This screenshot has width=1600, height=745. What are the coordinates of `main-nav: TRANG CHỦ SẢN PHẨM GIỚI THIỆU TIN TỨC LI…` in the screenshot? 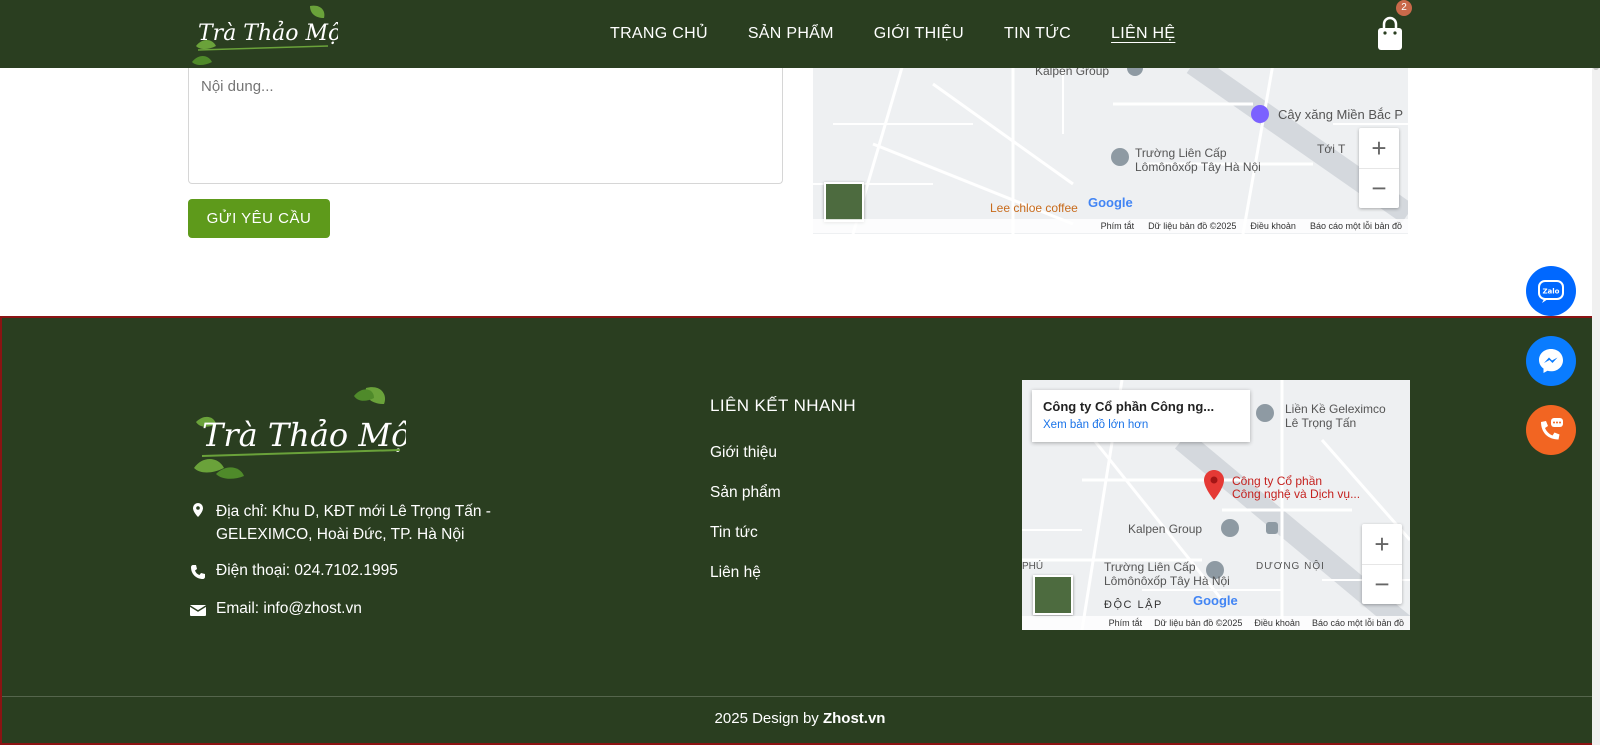 It's located at (912, 34).